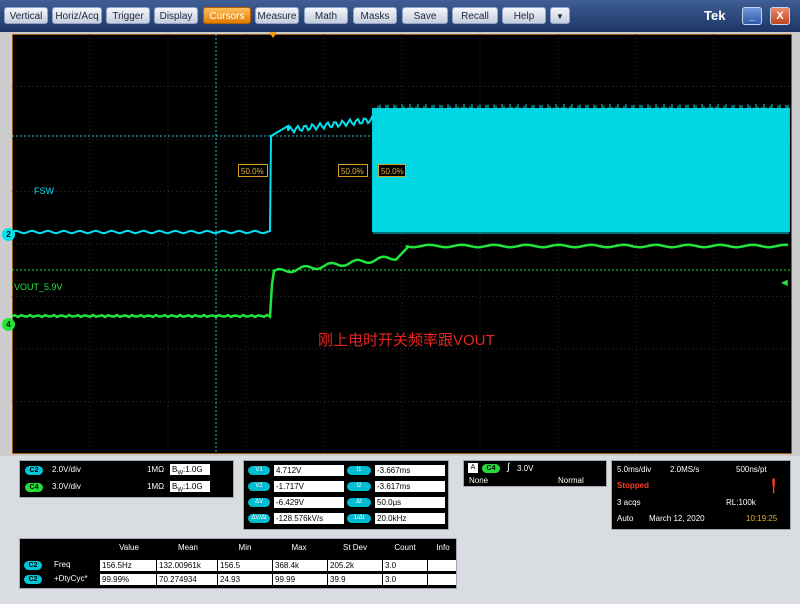 The height and width of the screenshot is (604, 800). I want to click on ch4-impedance: 1MΩ, so click(156, 486).